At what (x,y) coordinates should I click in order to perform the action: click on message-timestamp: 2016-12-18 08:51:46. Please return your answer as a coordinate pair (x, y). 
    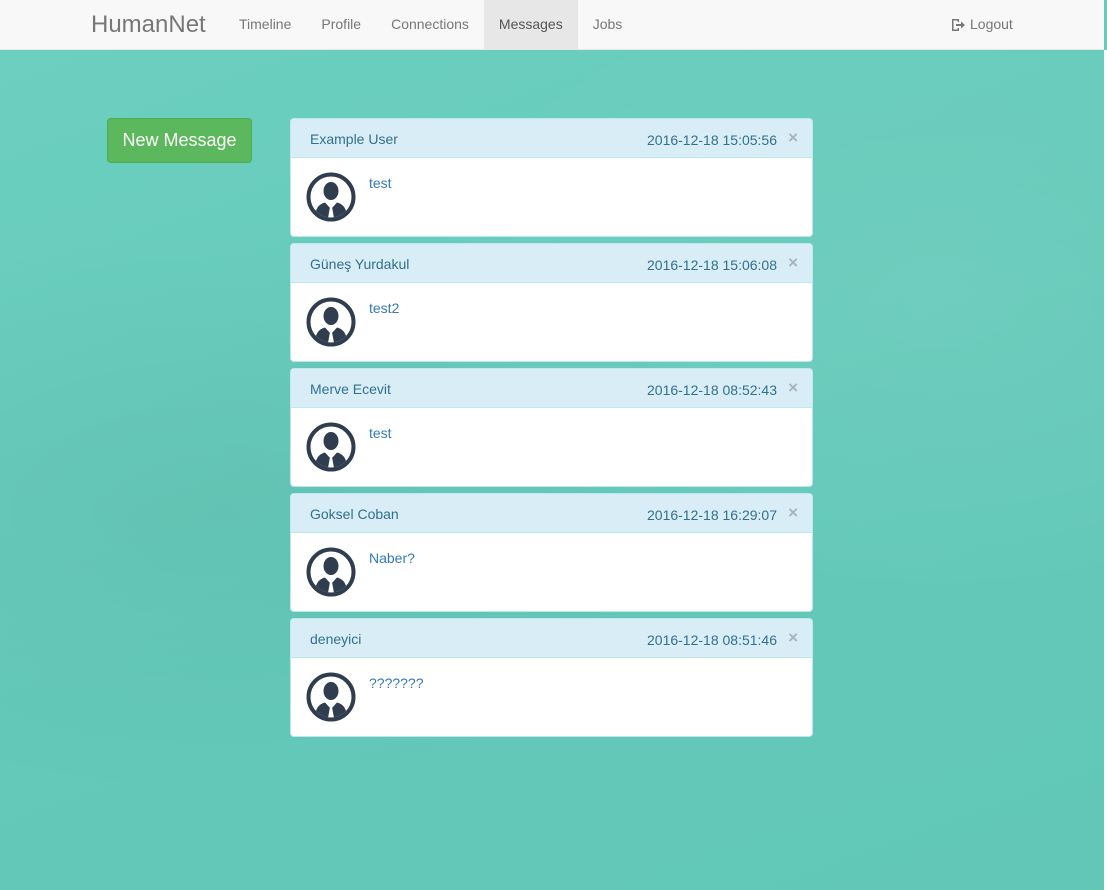
    Looking at the image, I should click on (712, 640).